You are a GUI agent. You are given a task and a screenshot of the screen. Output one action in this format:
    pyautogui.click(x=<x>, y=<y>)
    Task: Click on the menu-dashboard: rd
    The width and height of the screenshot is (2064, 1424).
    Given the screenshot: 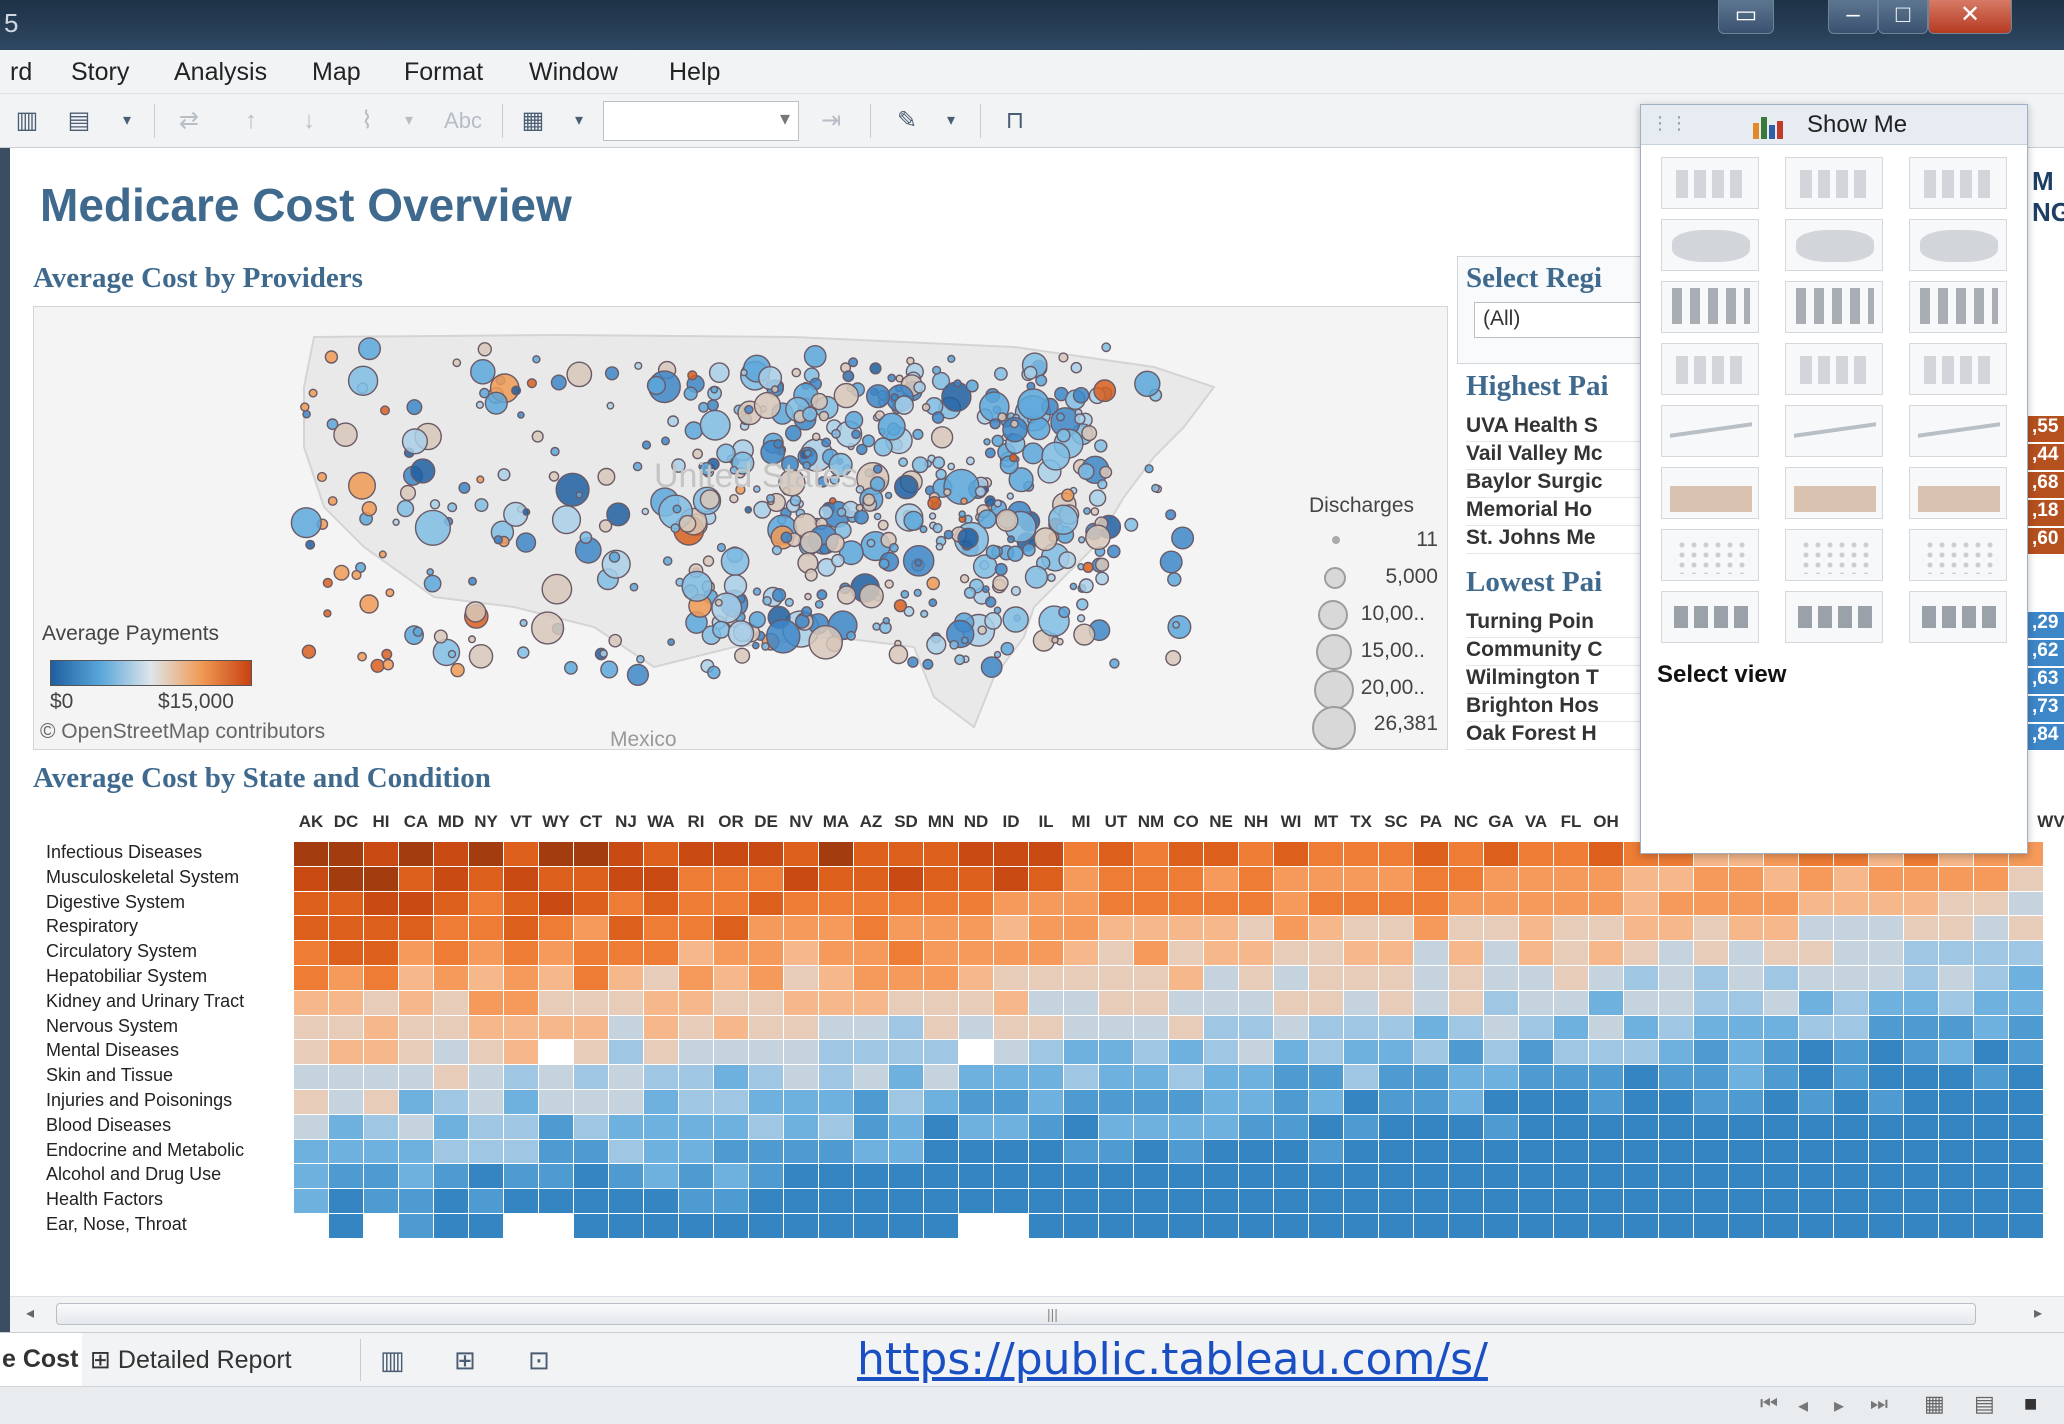 What is the action you would take?
    pyautogui.click(x=21, y=72)
    